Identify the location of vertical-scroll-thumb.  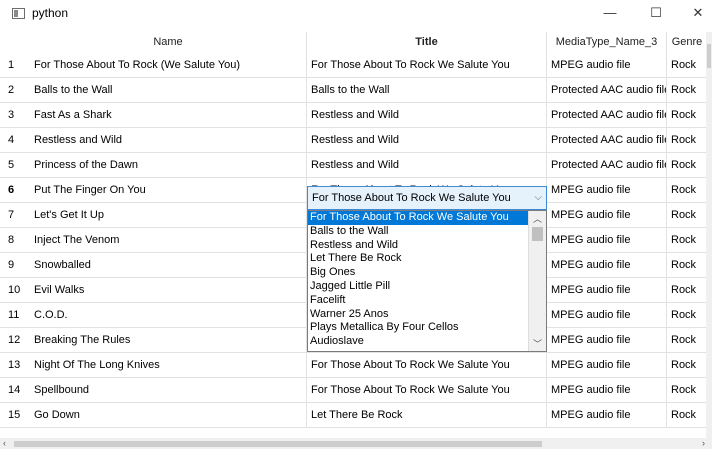
(709, 56).